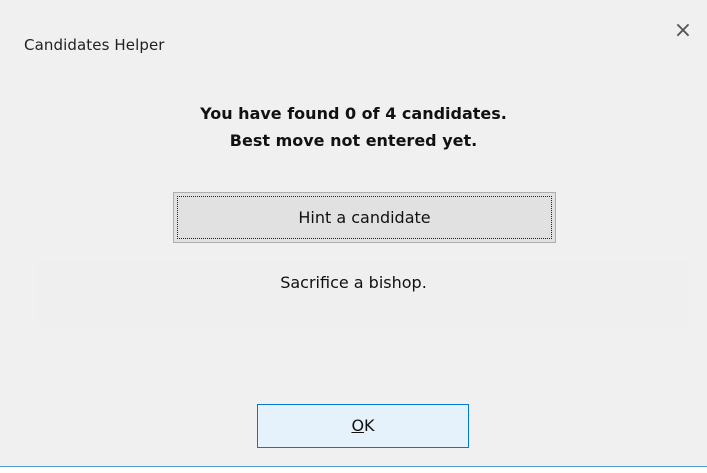 The height and width of the screenshot is (473, 707). What do you see at coordinates (94, 45) in the screenshot?
I see `dialog-title: Candidates Helper` at bounding box center [94, 45].